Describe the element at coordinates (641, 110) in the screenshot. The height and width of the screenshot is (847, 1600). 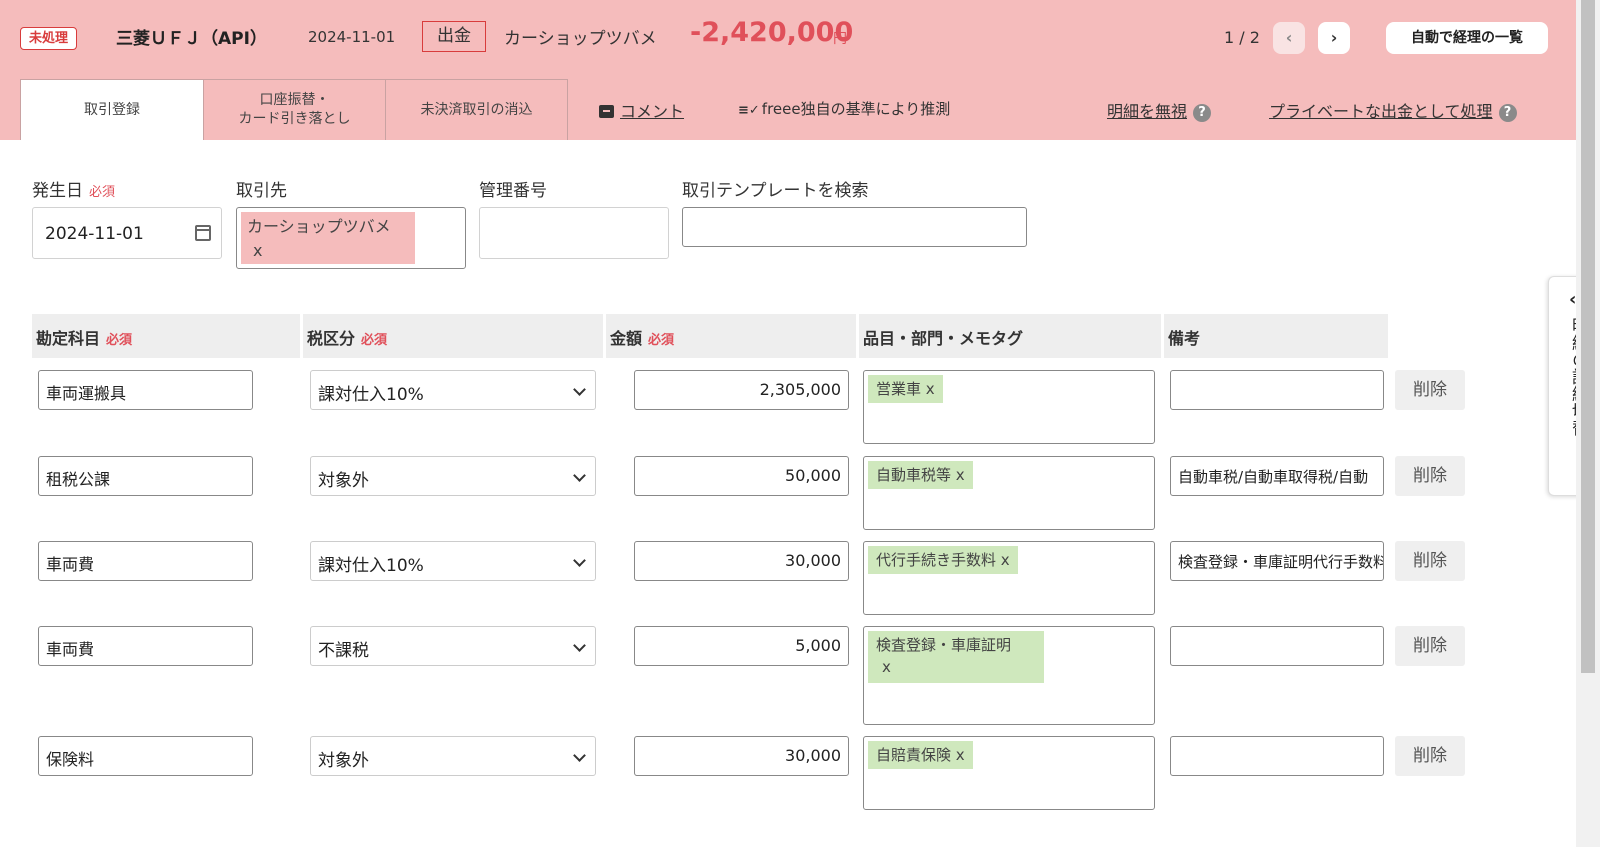
I see `comment-link: コメント` at that location.